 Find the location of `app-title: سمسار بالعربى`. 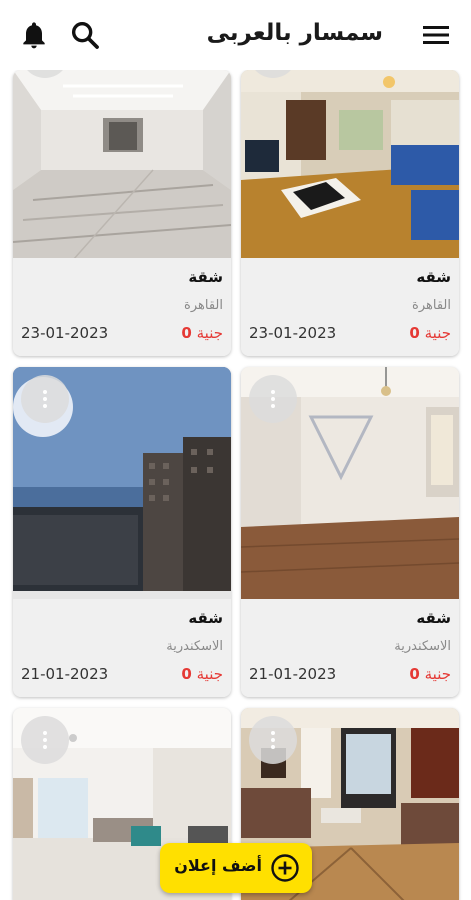

app-title: سمسار بالعربى is located at coordinates (294, 33).